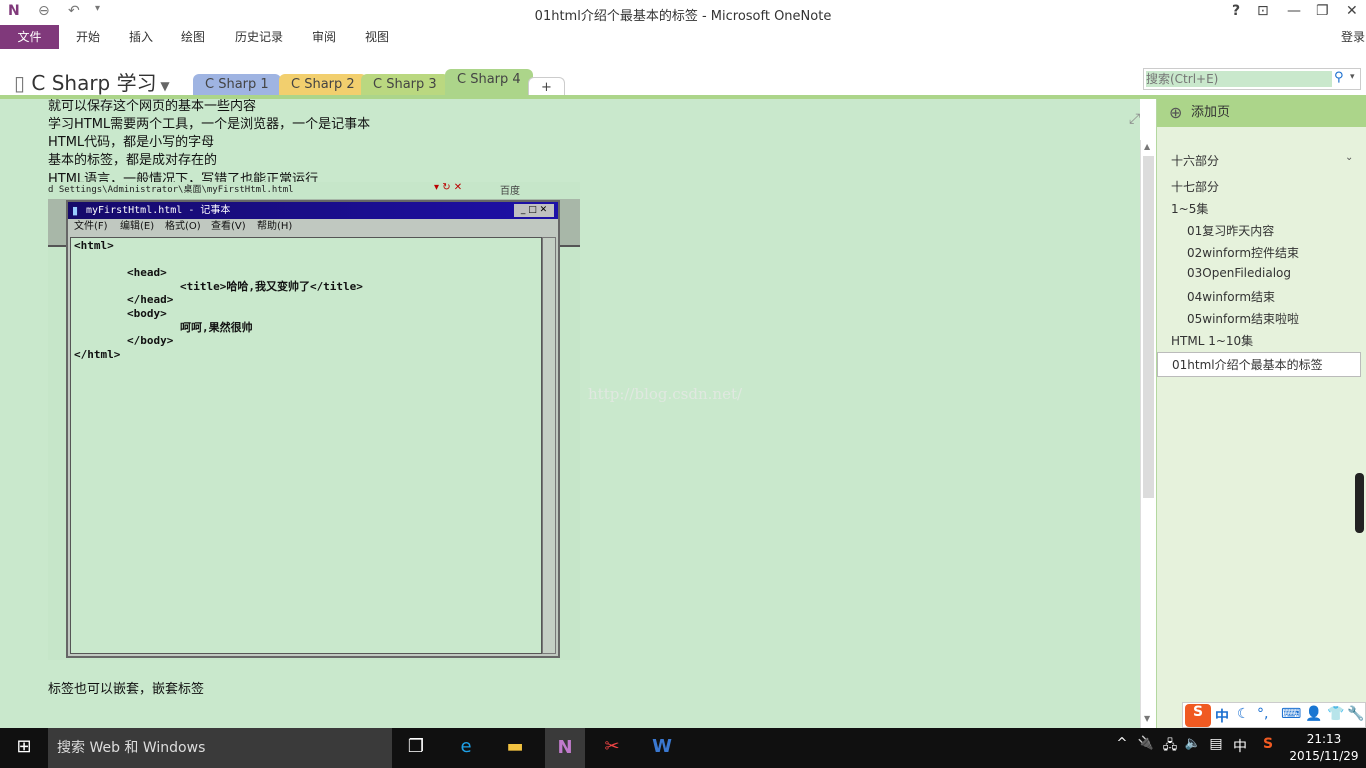  Describe the element at coordinates (1216, 748) in the screenshot. I see `action-center-icon: ▤` at that location.